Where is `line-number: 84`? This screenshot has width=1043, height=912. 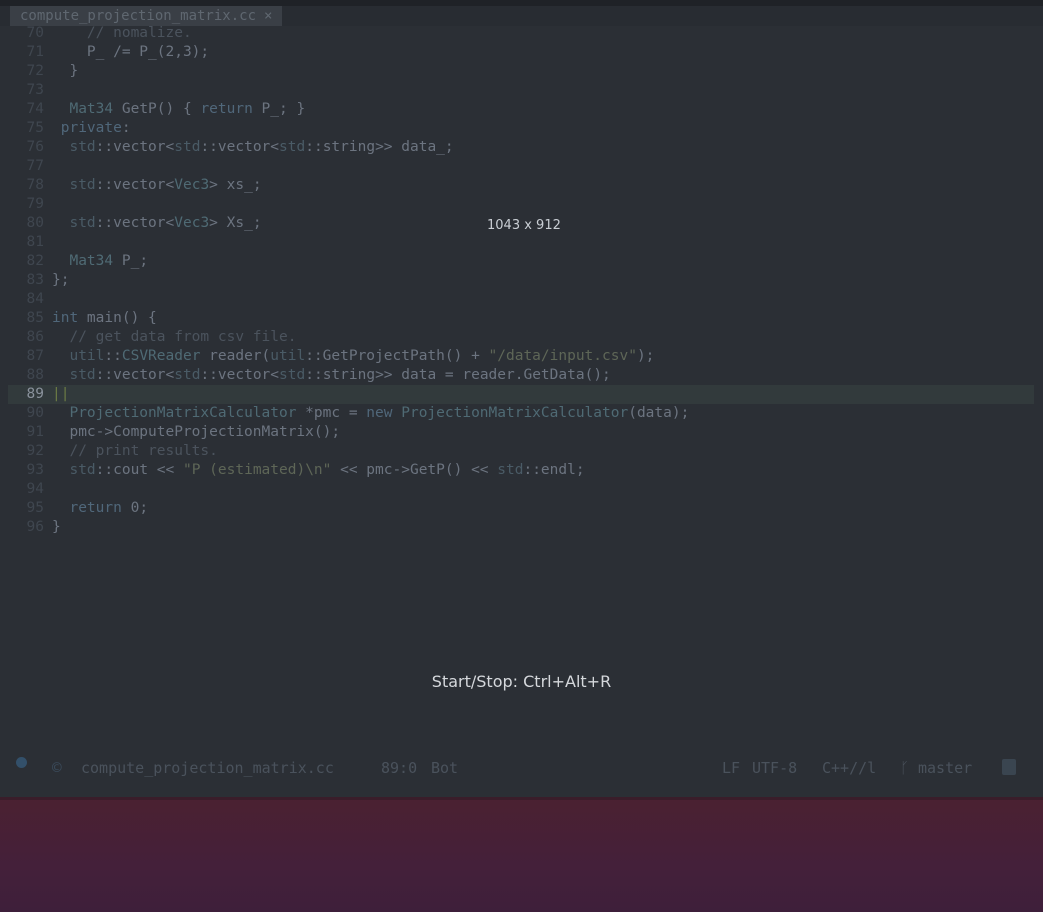 line-number: 84 is located at coordinates (35, 299).